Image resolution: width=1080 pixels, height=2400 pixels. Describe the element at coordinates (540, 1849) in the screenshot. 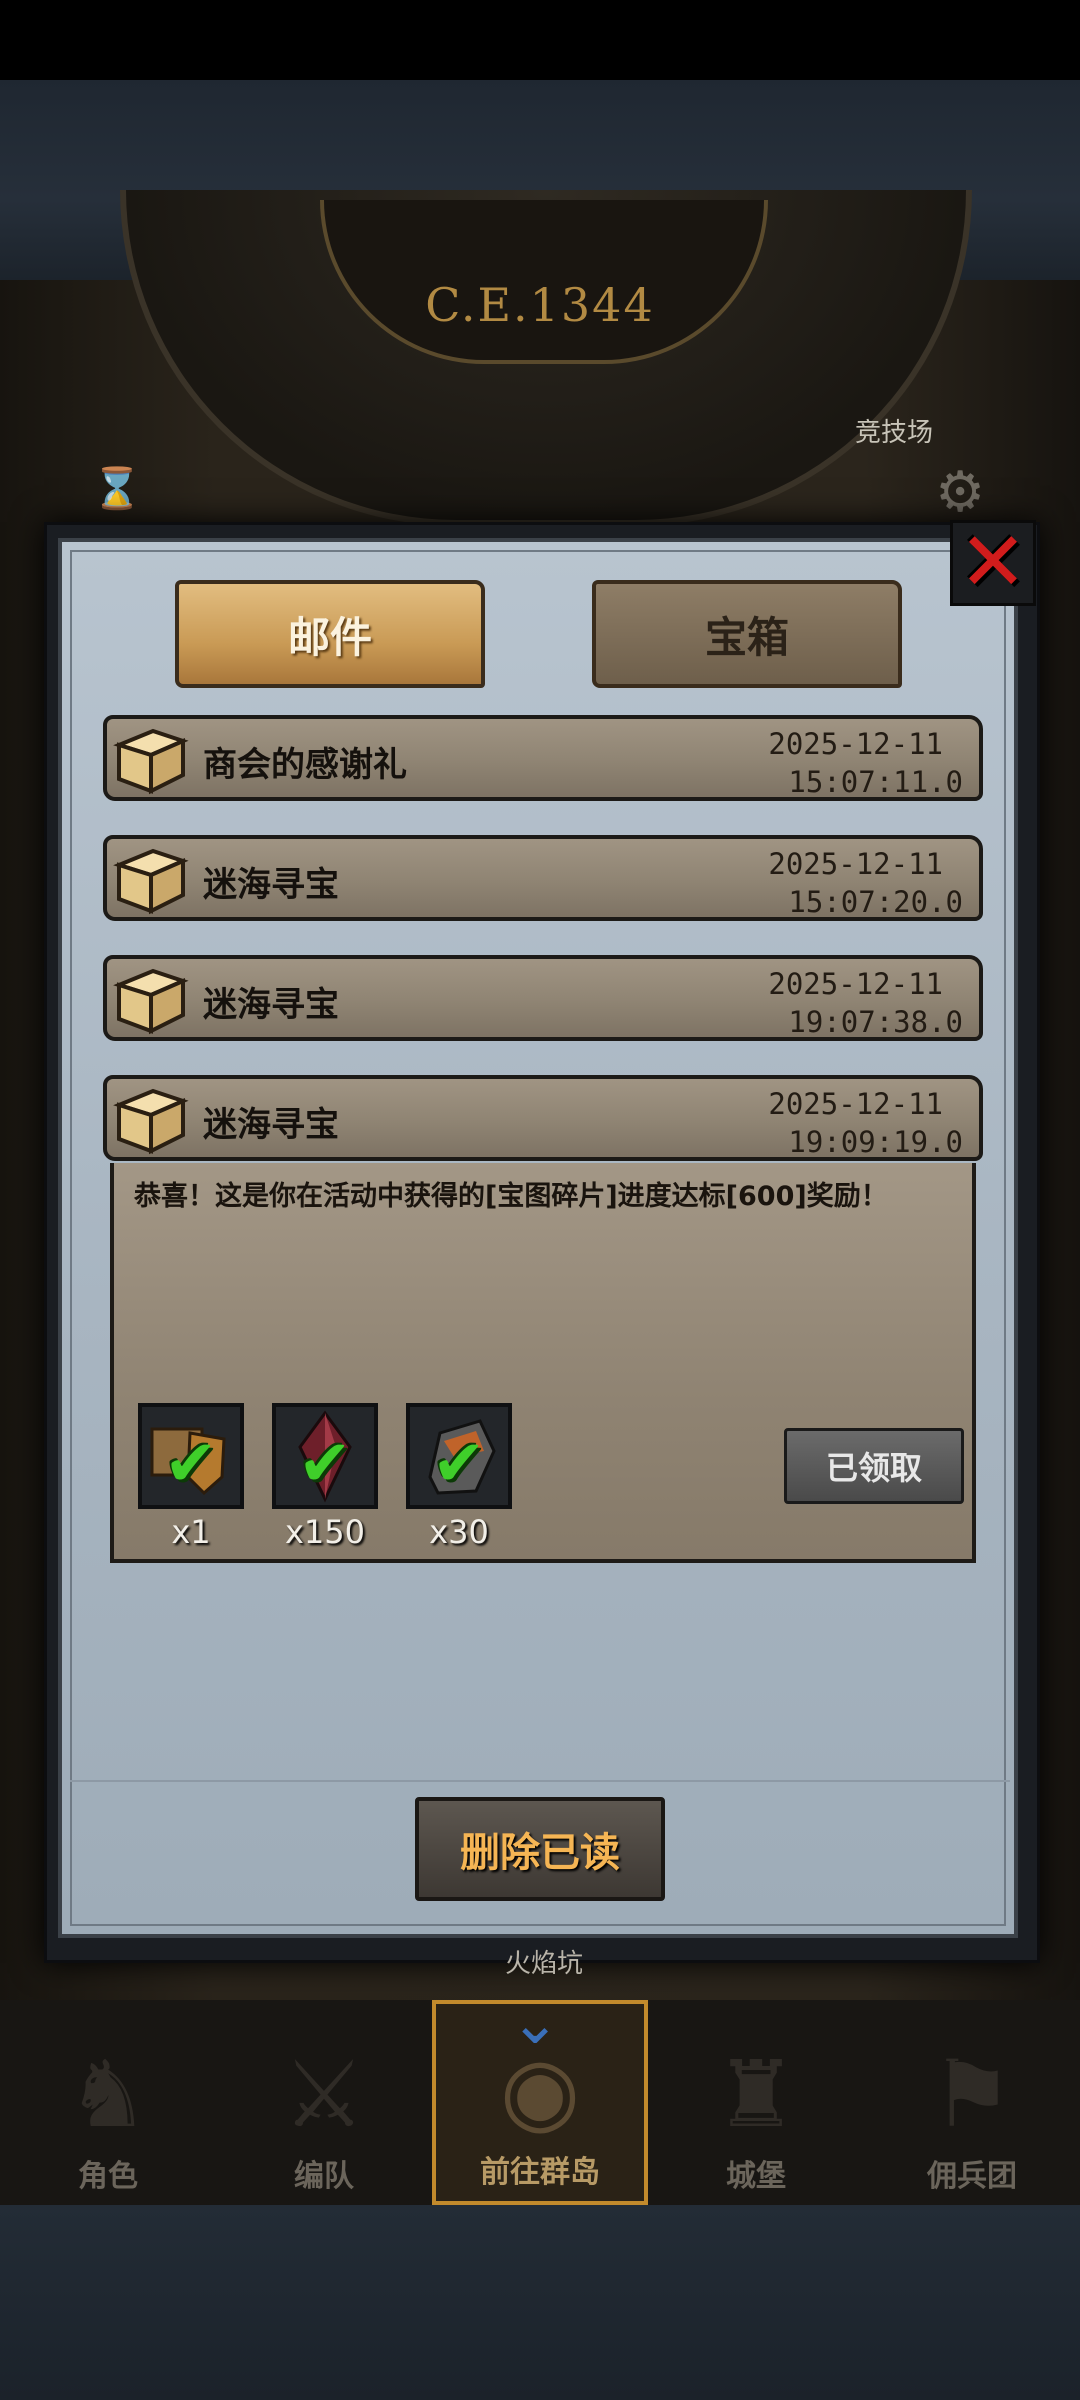

I see `delete-read-button: 删除已读` at that location.